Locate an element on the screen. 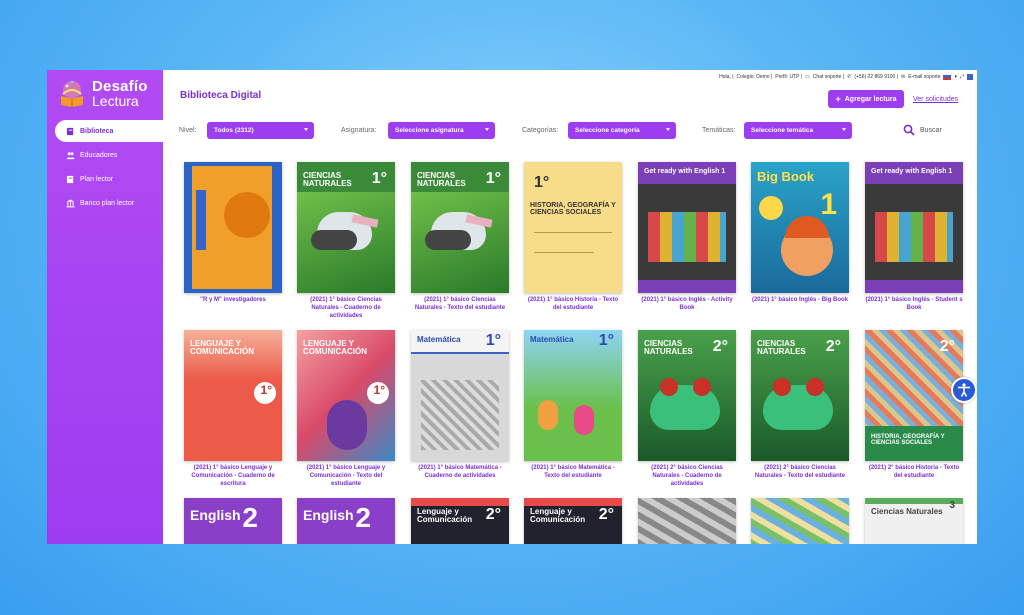 The width and height of the screenshot is (1024, 615). categorias-select: Seleccione categoría is located at coordinates (622, 130).